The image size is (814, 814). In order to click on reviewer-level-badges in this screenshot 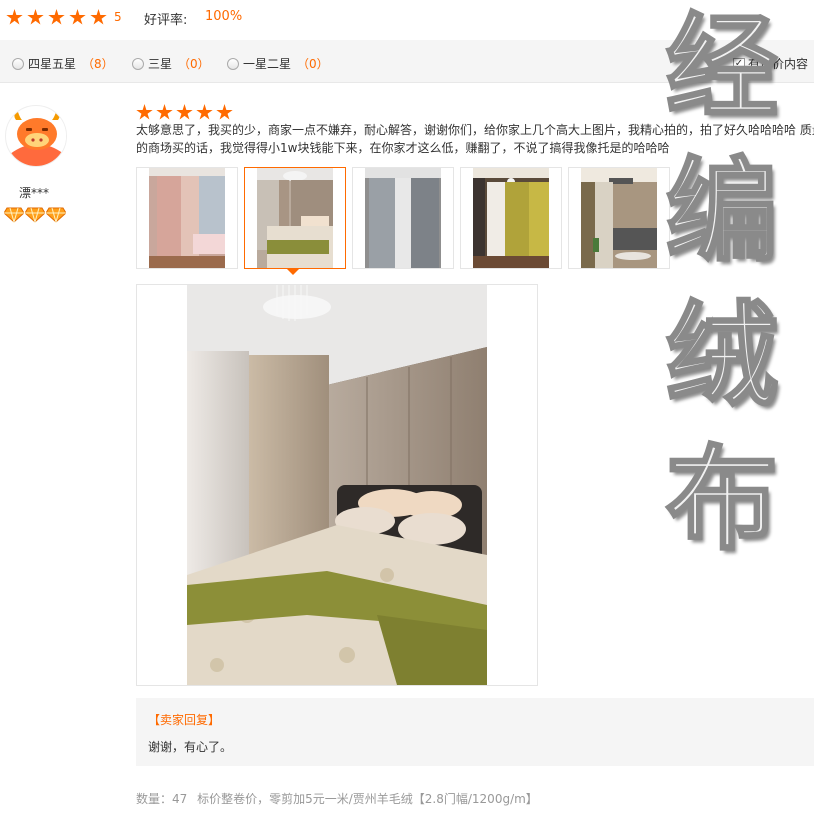, I will do `click(35, 215)`.